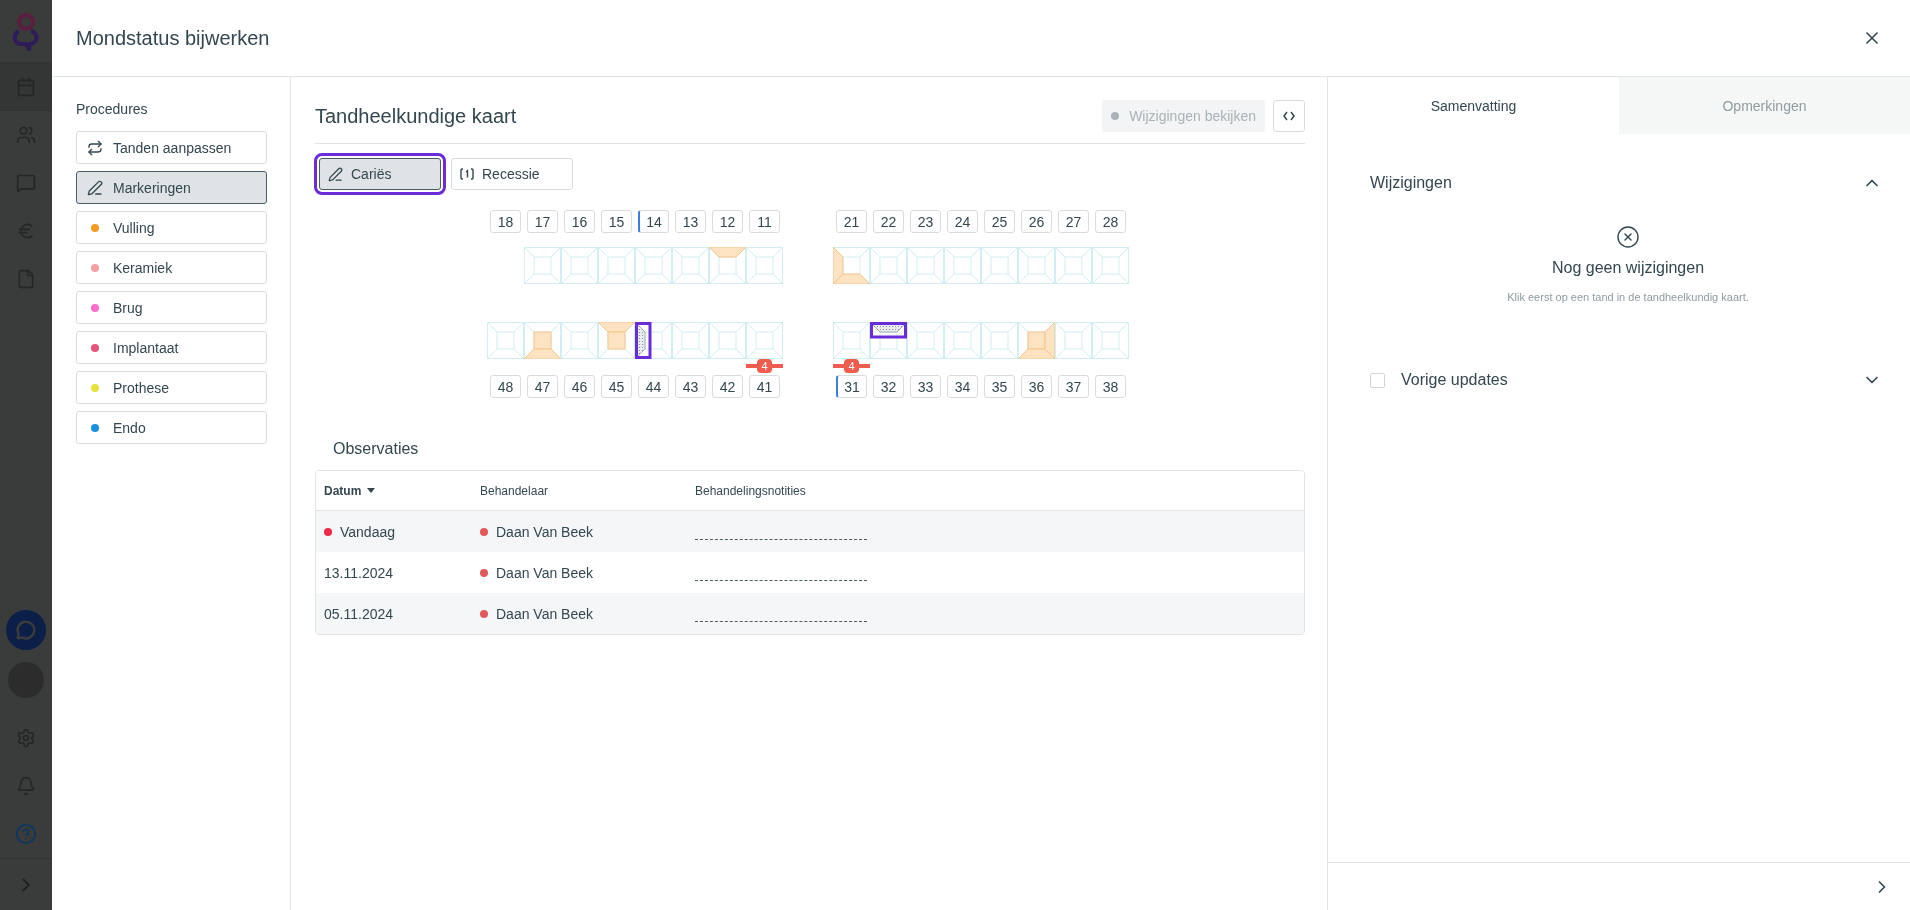 This screenshot has height=910, width=1910. I want to click on tooth-number: 14, so click(653, 221).